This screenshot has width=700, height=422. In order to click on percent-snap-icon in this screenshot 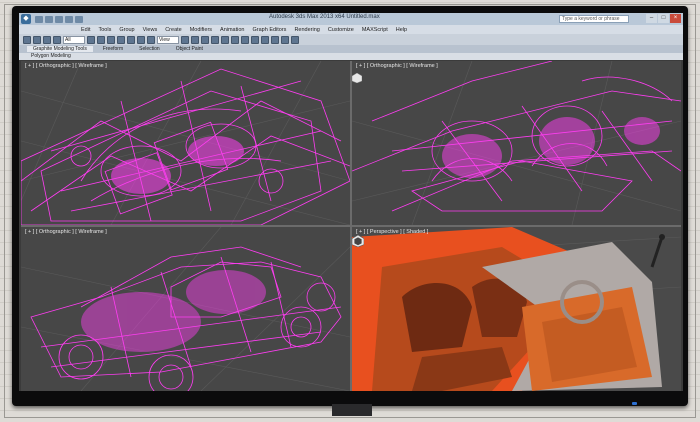, I will do `click(225, 39)`.